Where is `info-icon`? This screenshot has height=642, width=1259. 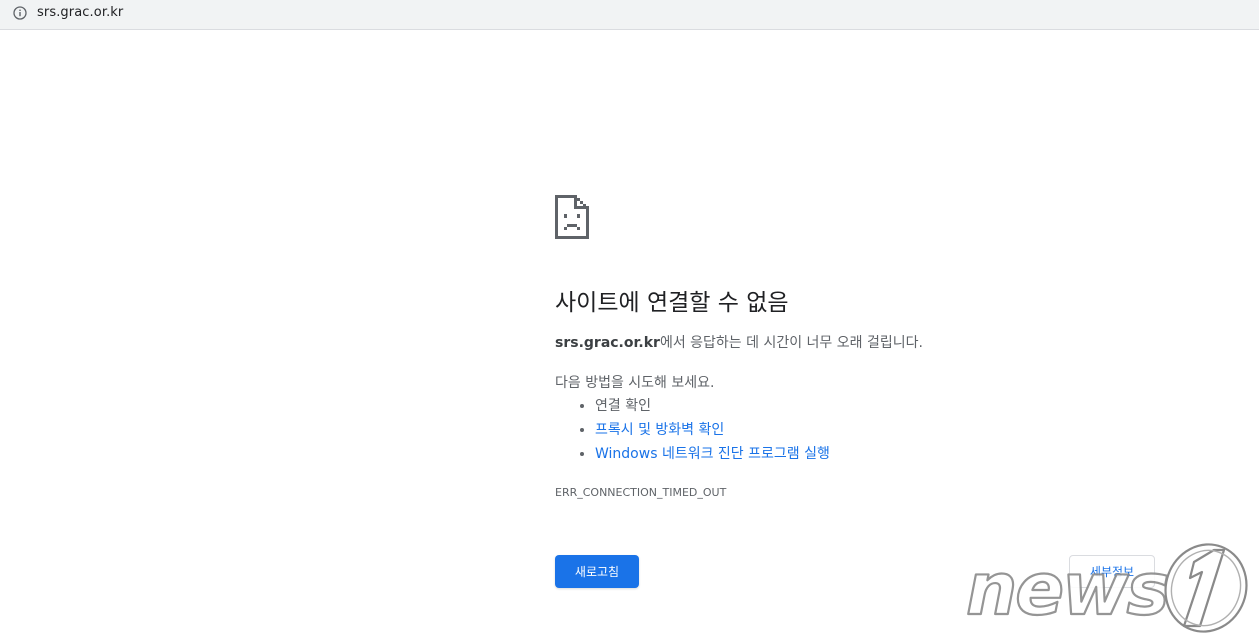 info-icon is located at coordinates (20, 13).